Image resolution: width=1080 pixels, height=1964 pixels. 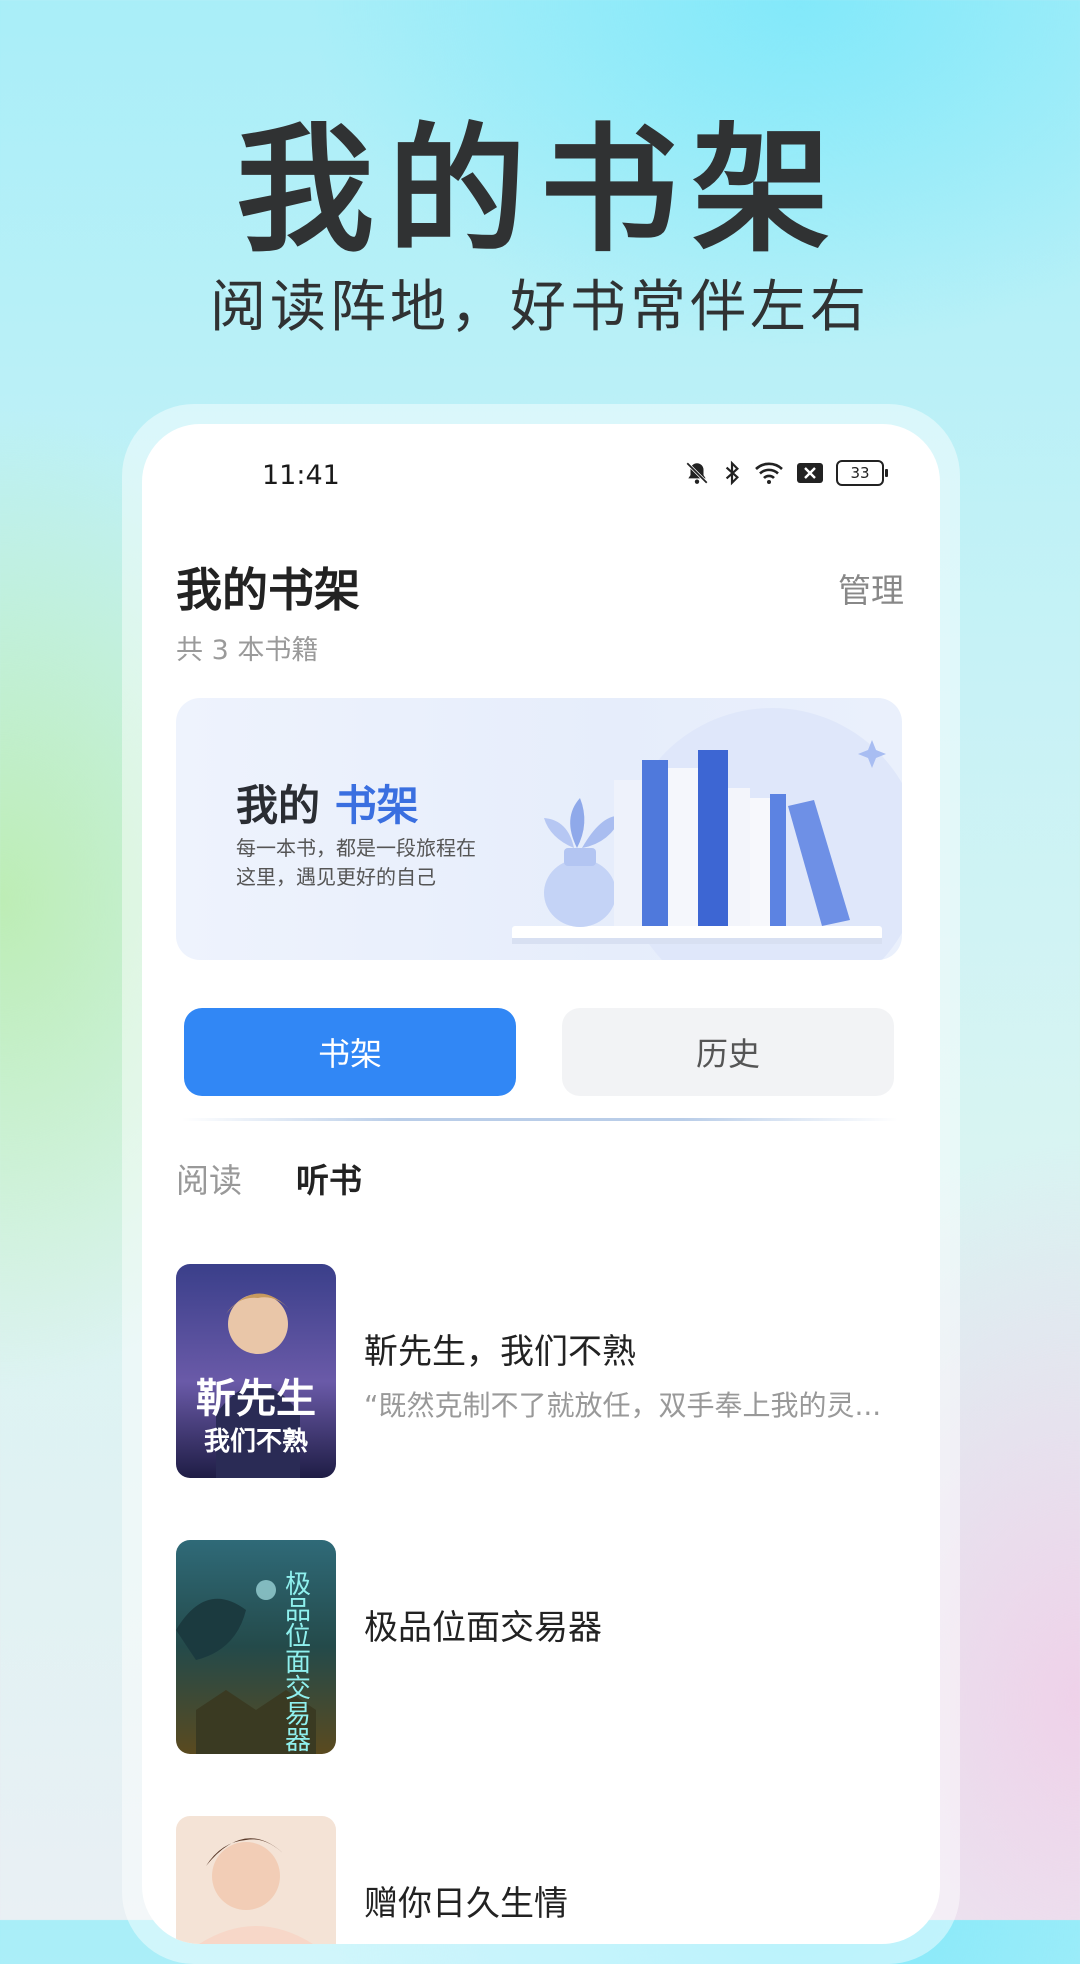 What do you see at coordinates (256, 1647) in the screenshot?
I see `book-cover: 极品位面交易器` at bounding box center [256, 1647].